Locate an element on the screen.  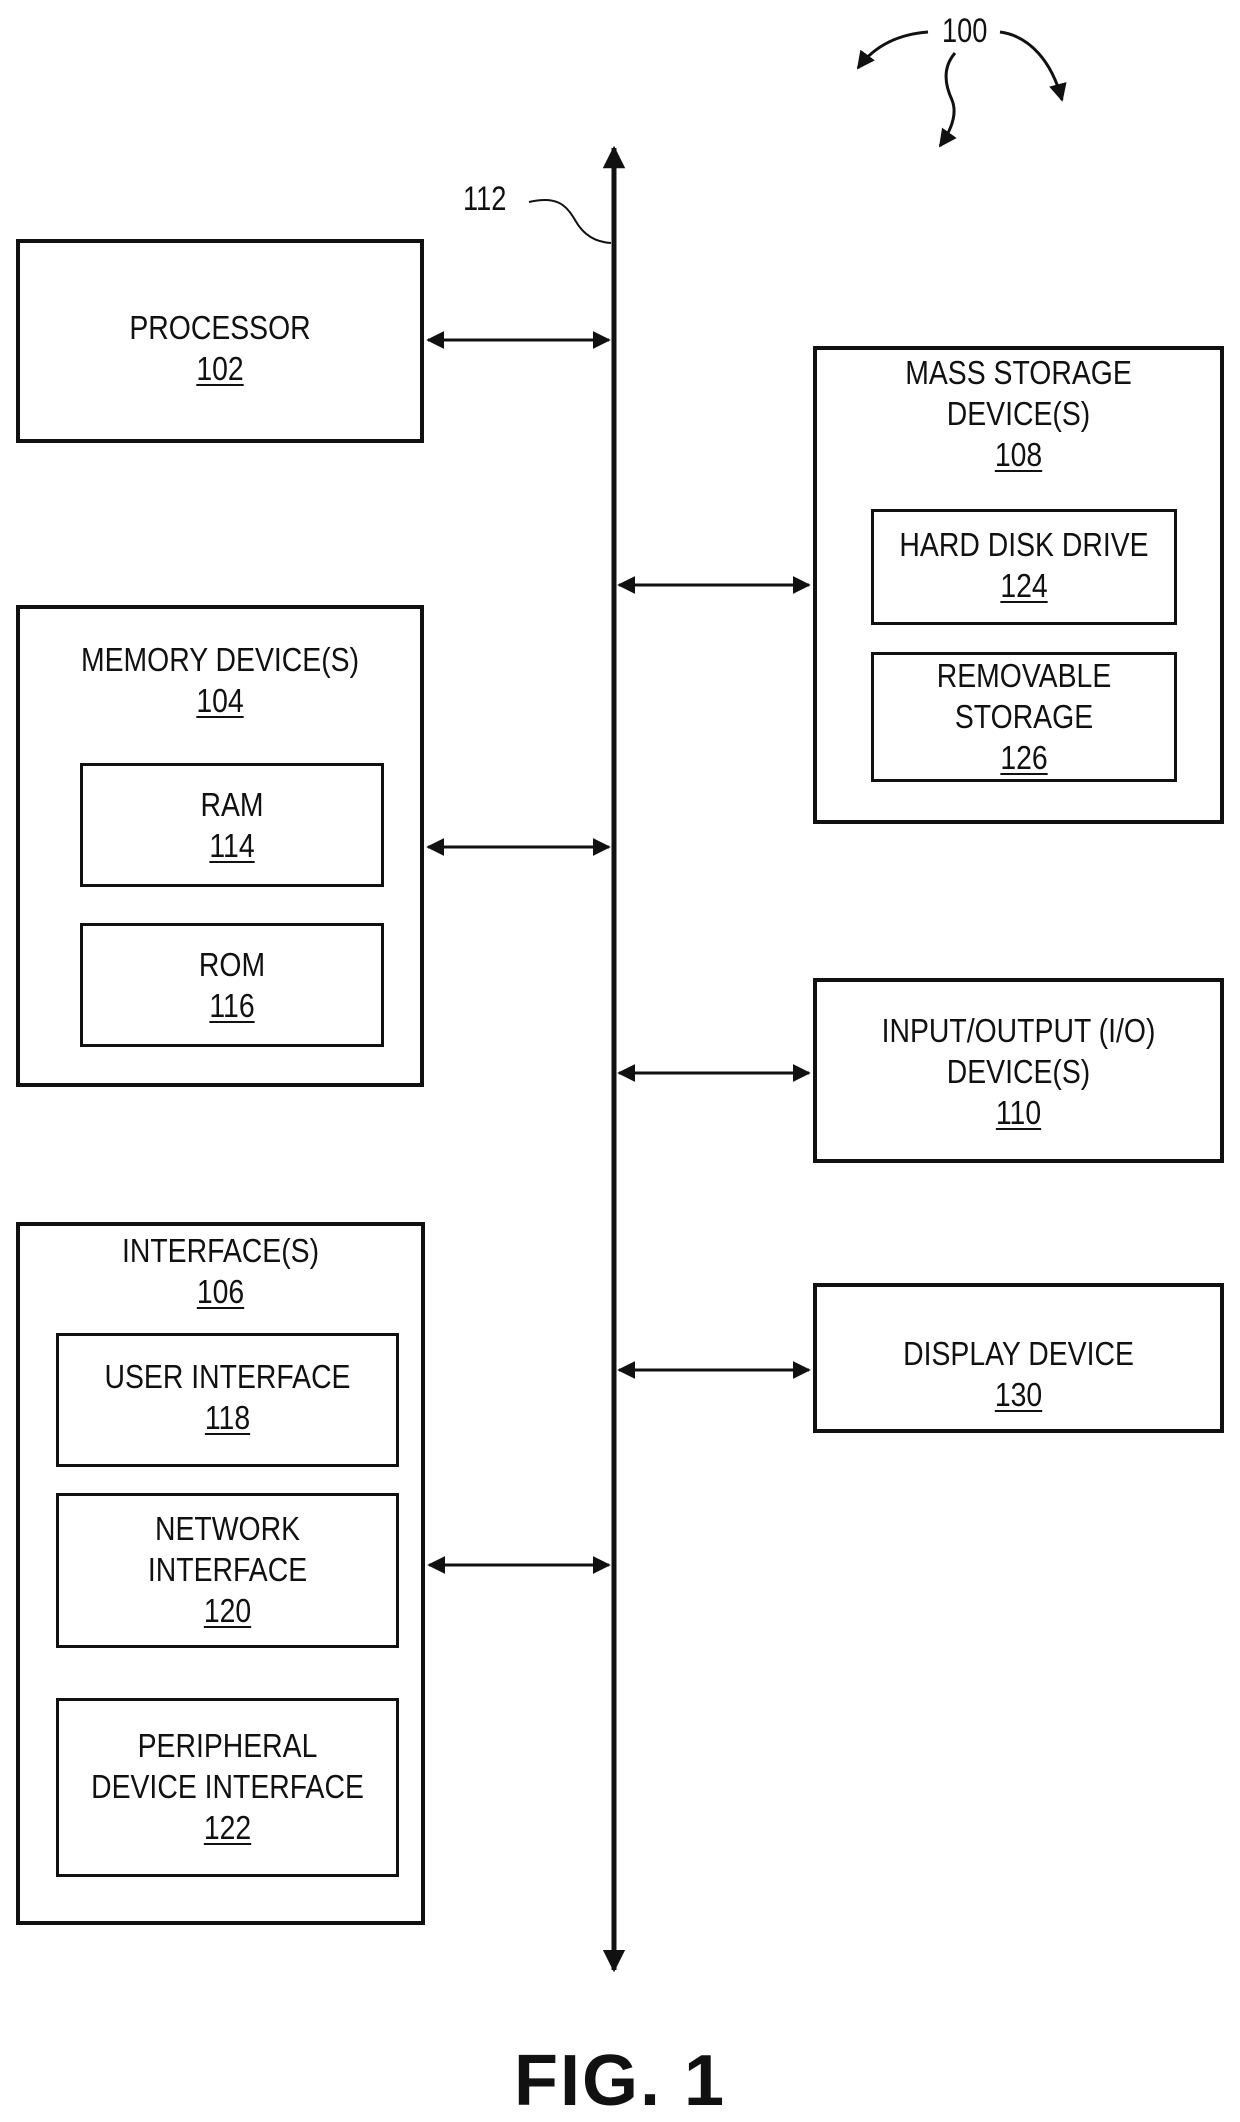
removable-storage-block: REMOVABLE STORAGE 126 is located at coordinates (1024, 717).